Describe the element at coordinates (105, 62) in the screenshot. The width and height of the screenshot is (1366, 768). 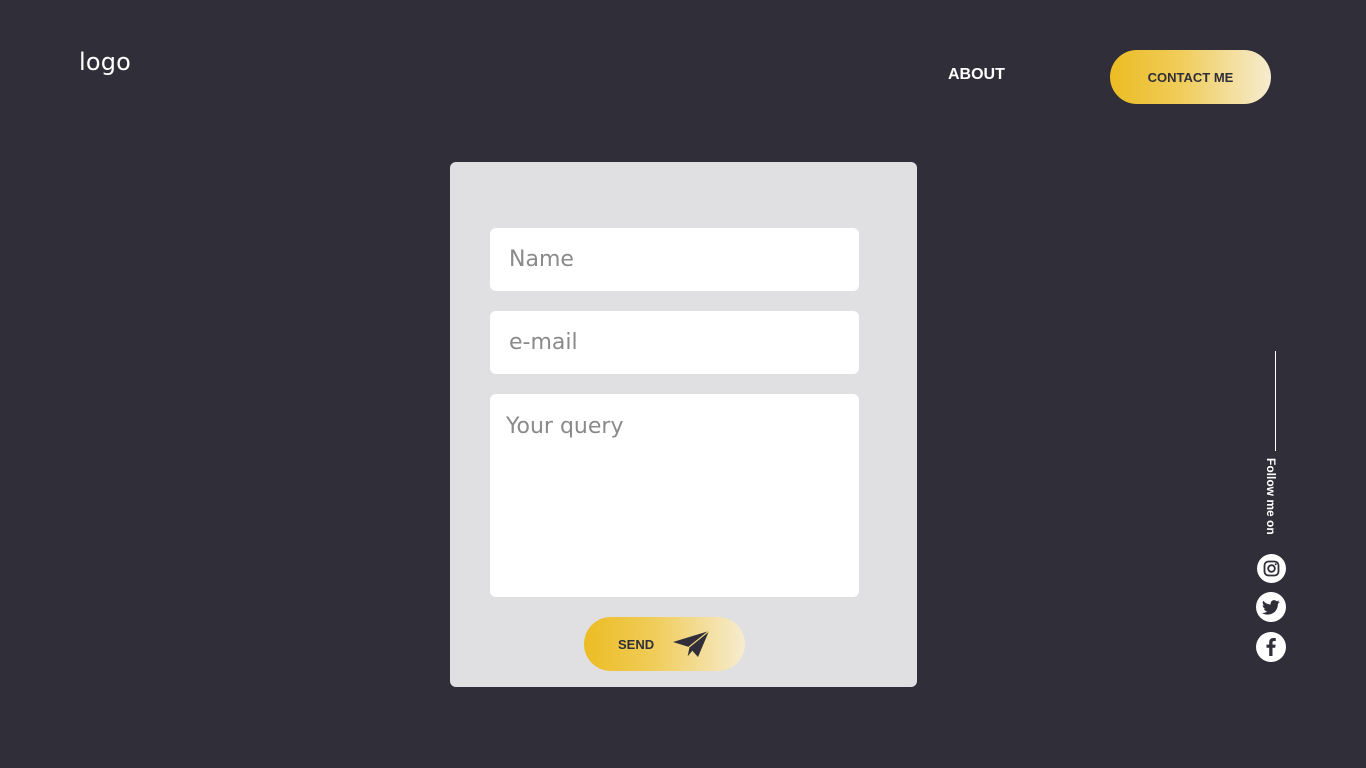
I see `logo: logo` at that location.